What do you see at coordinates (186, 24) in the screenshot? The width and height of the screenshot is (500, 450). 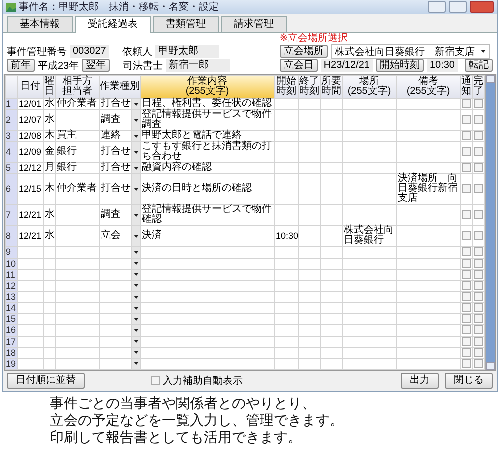 I see `tab: 書類管理` at bounding box center [186, 24].